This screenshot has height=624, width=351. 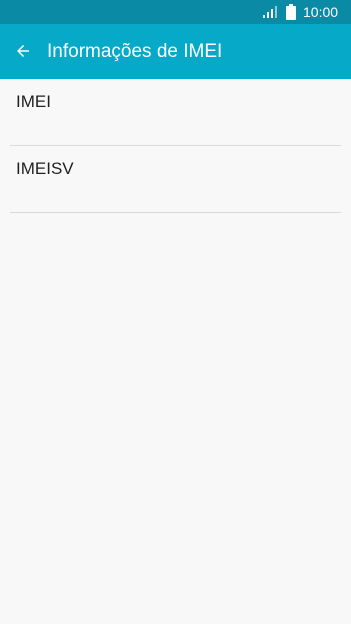 I want to click on list-item-label: IMEISV, so click(x=45, y=168).